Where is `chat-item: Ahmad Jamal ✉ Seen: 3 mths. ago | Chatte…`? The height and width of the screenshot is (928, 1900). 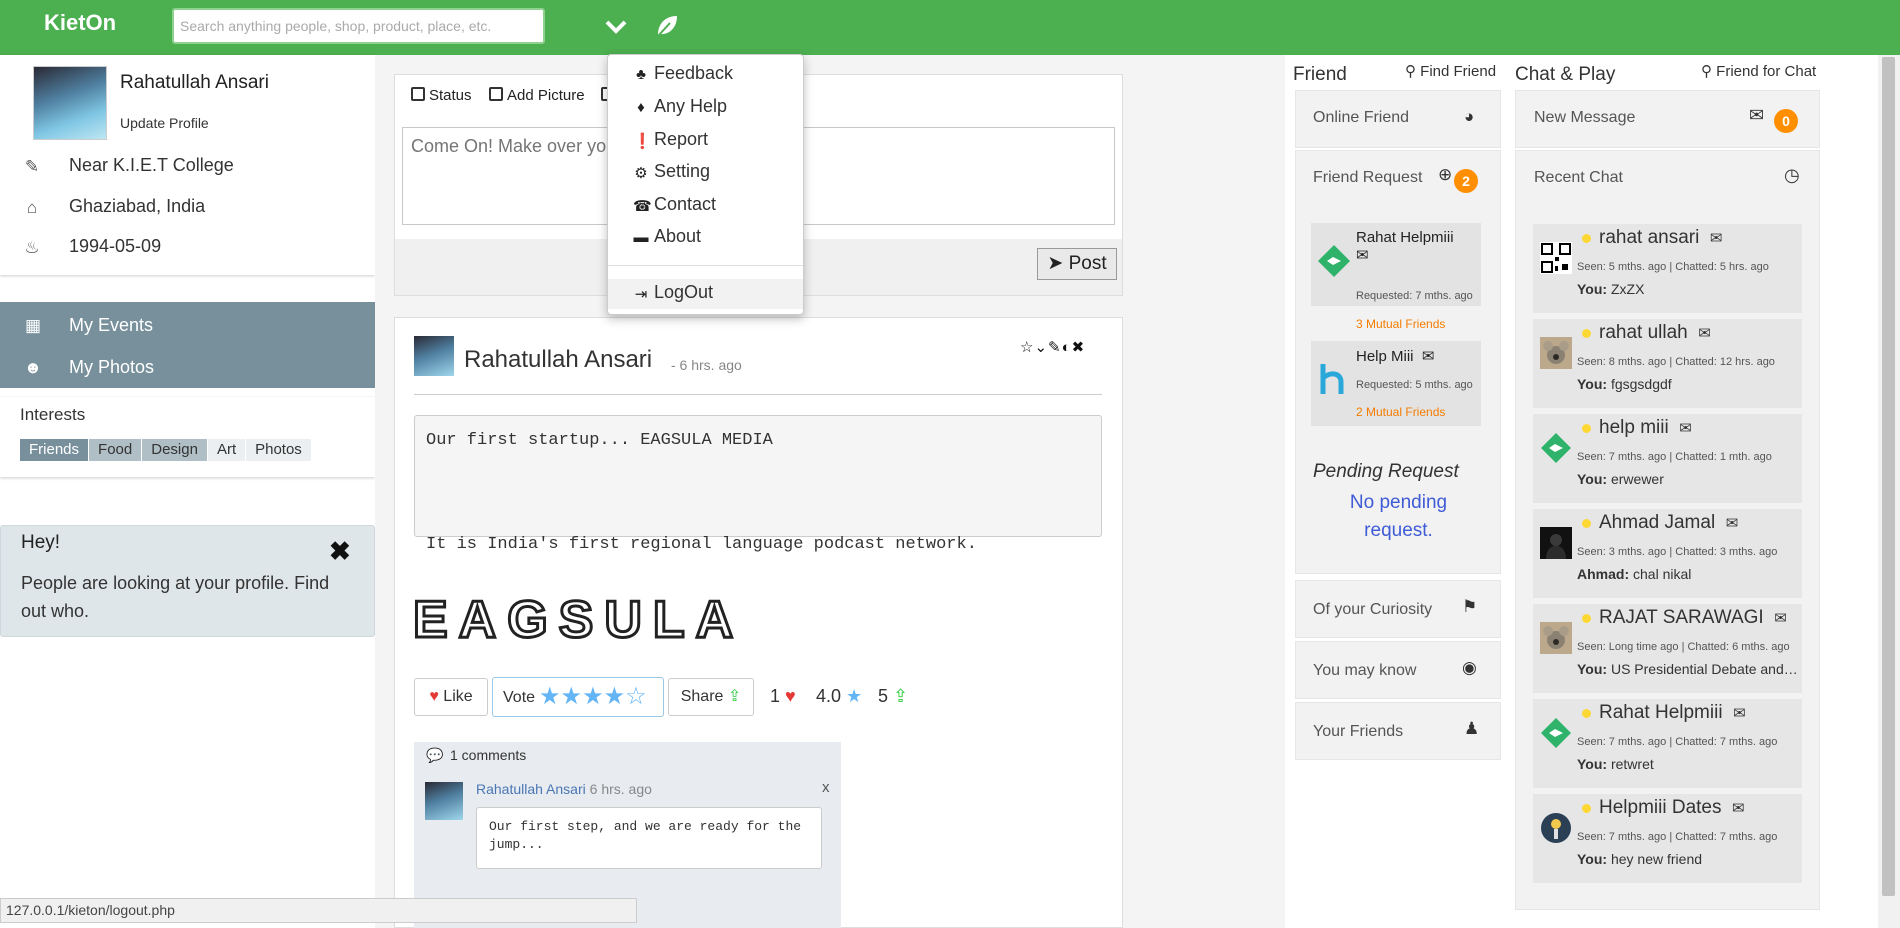 chat-item: Ahmad Jamal ✉ Seen: 3 mths. ago | Chatte… is located at coordinates (1667, 553).